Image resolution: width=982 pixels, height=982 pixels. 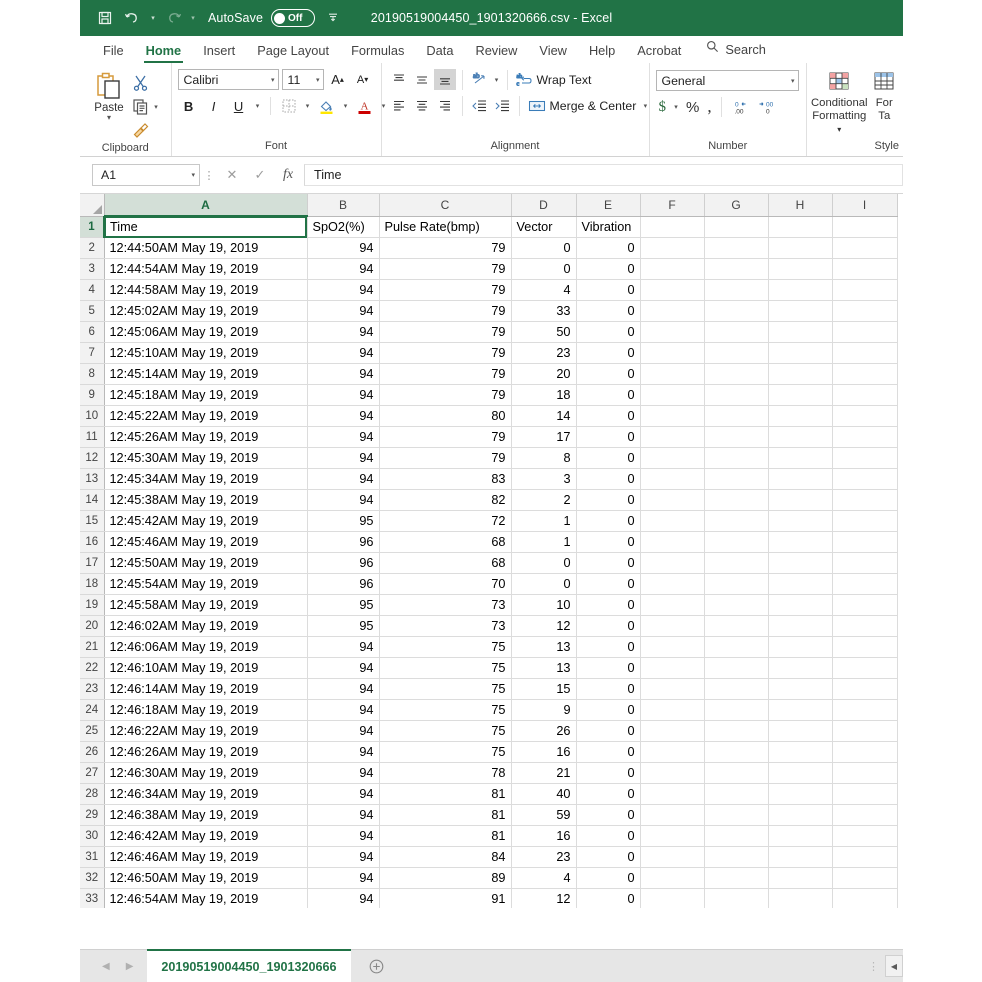 I want to click on cell-E29: 0, so click(x=608, y=815).